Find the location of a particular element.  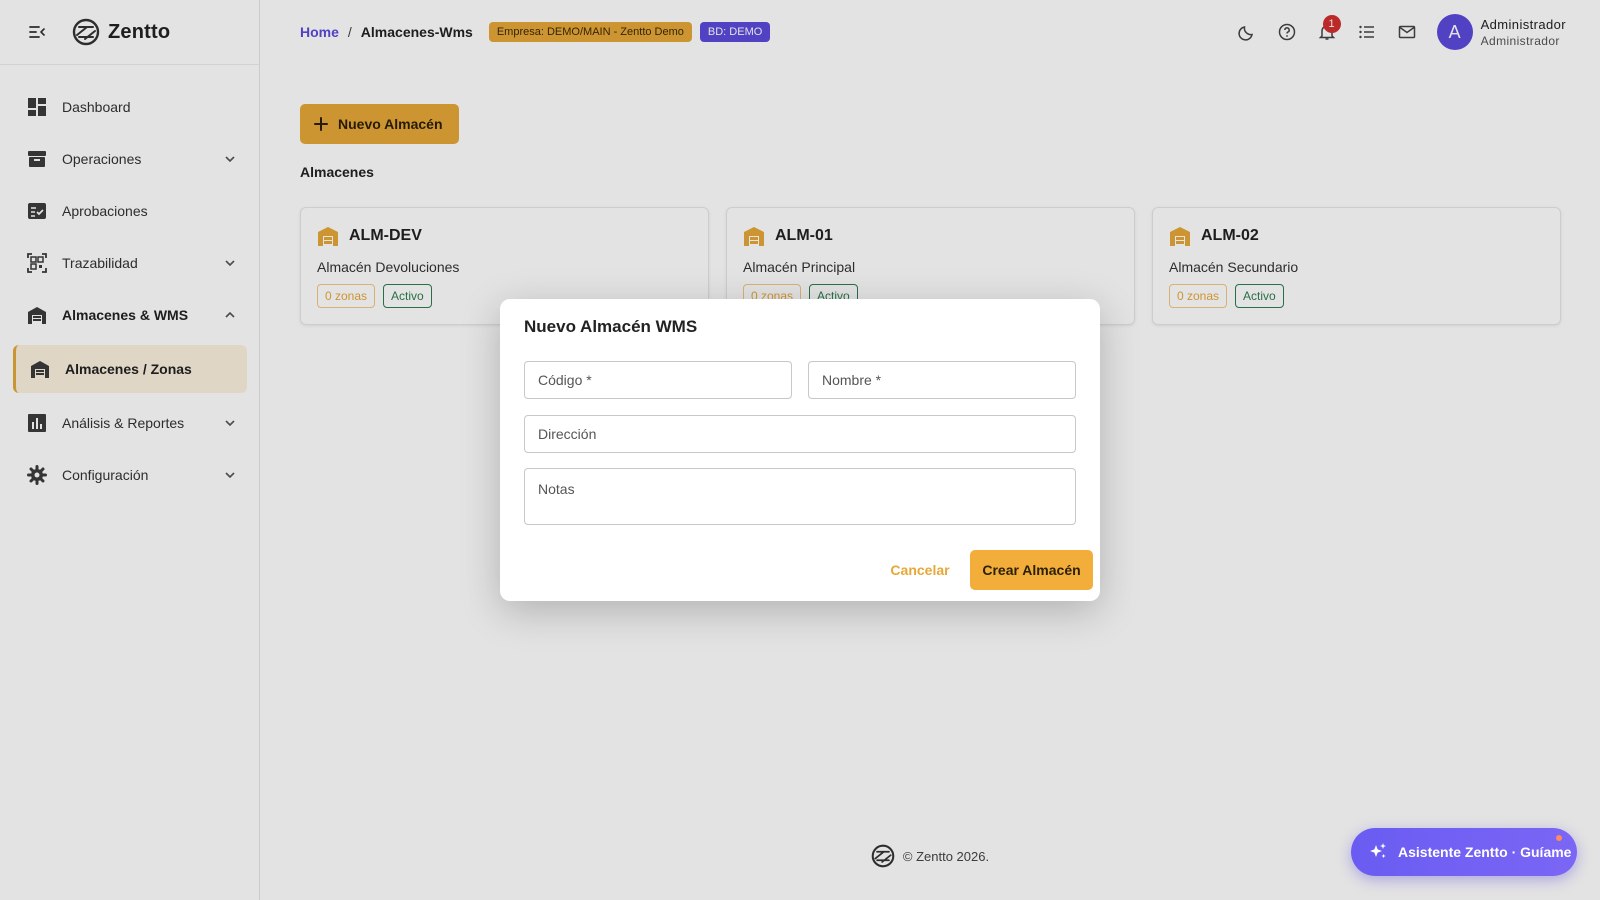

direccion-input is located at coordinates (800, 434).